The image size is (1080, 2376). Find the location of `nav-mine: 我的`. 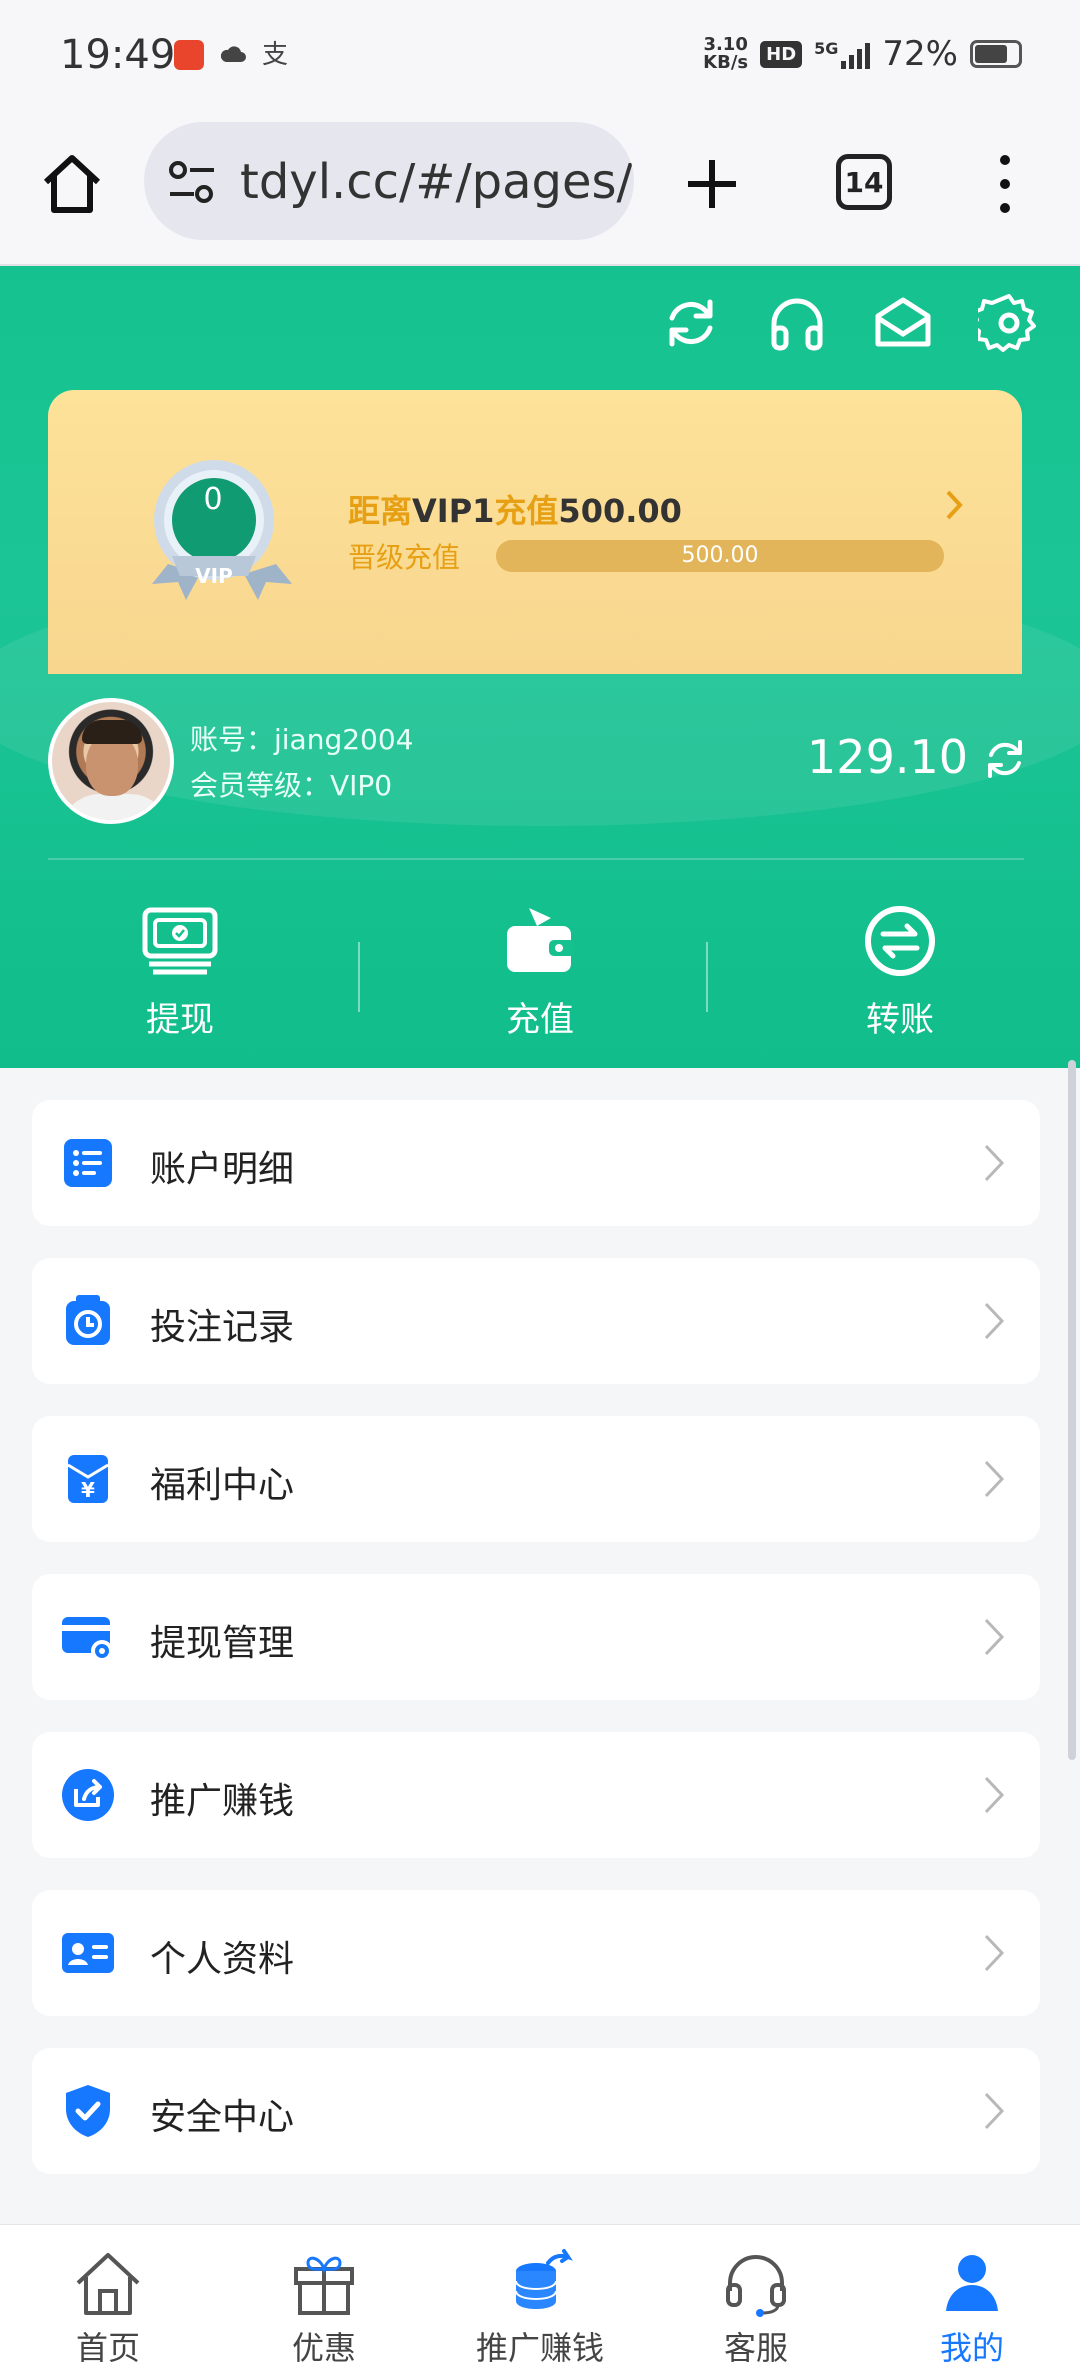

nav-mine: 我的 is located at coordinates (972, 2300).